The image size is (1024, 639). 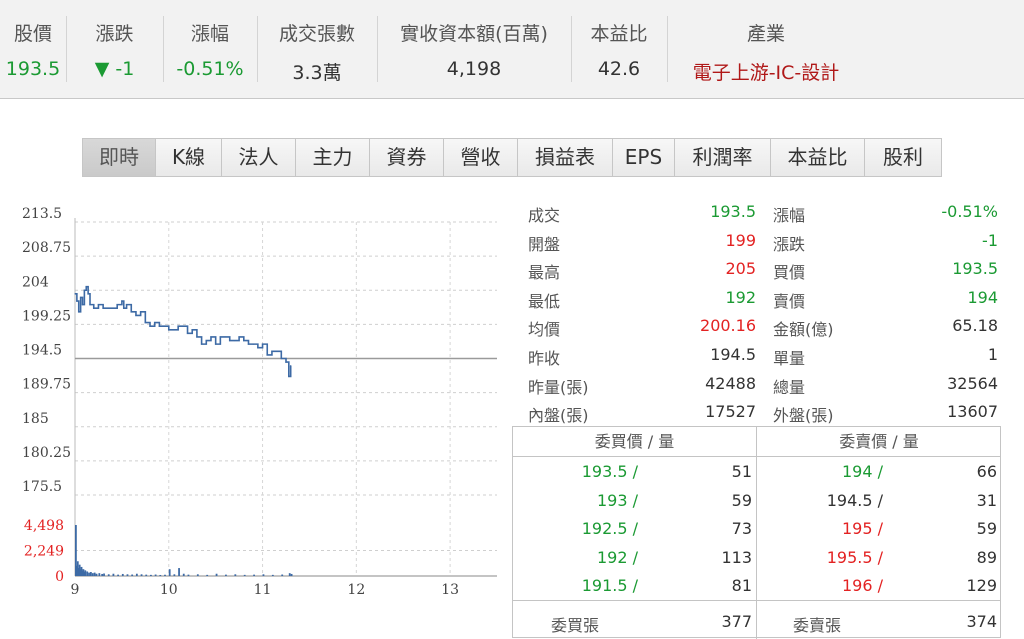 What do you see at coordinates (209, 34) in the screenshot?
I see `summary-change-pct-label: 漲幅` at bounding box center [209, 34].